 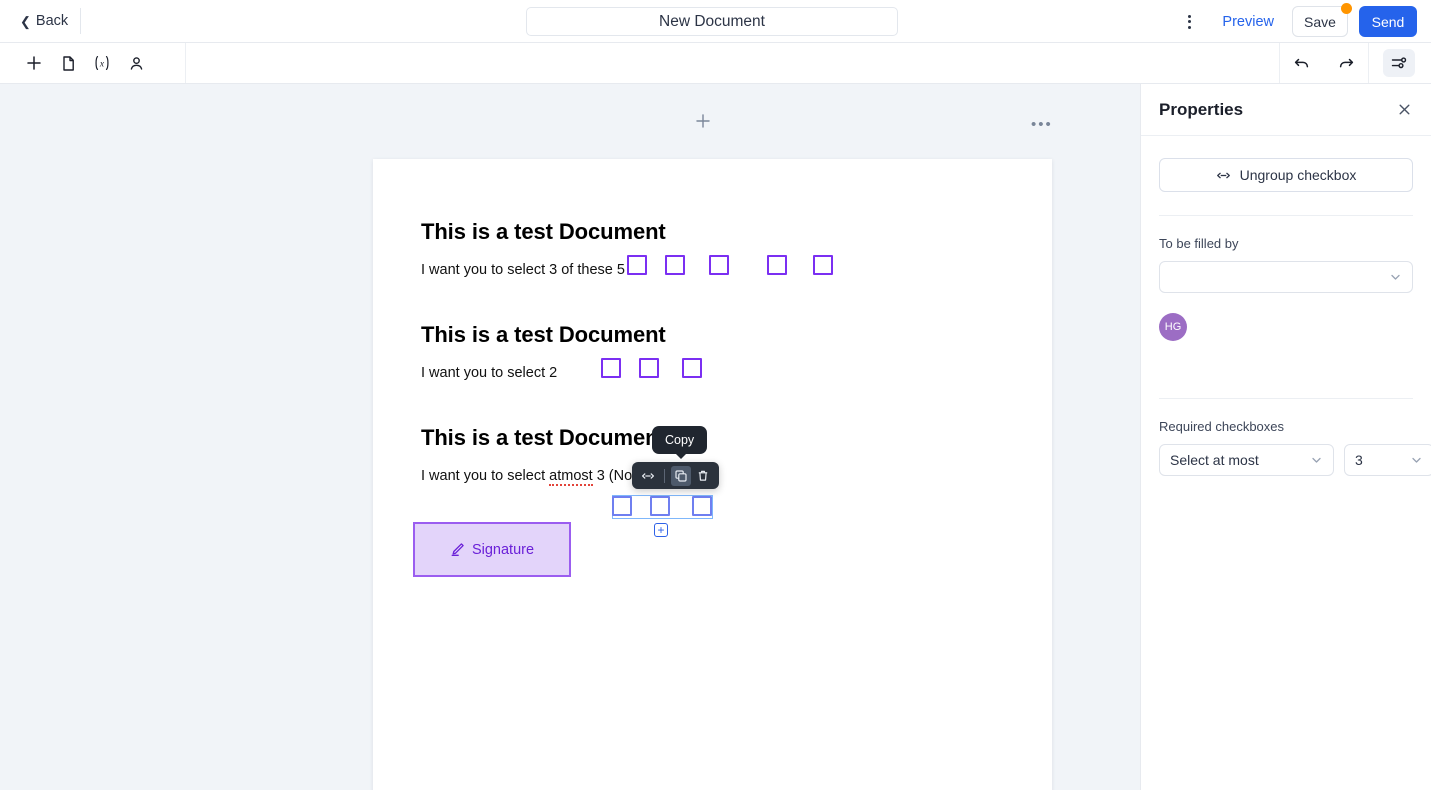 I want to click on page-controls: •••, so click(x=570, y=127).